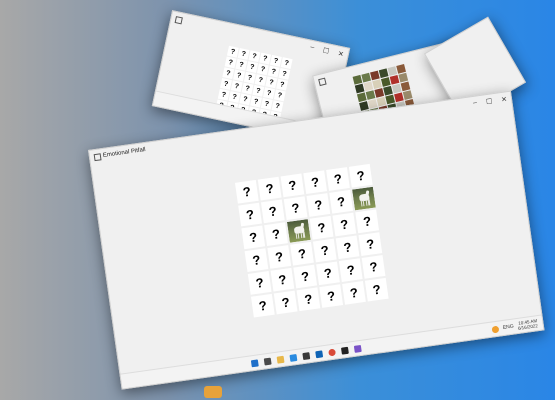 The image size is (555, 400). Describe the element at coordinates (267, 361) in the screenshot. I see `task-view-icon` at that location.